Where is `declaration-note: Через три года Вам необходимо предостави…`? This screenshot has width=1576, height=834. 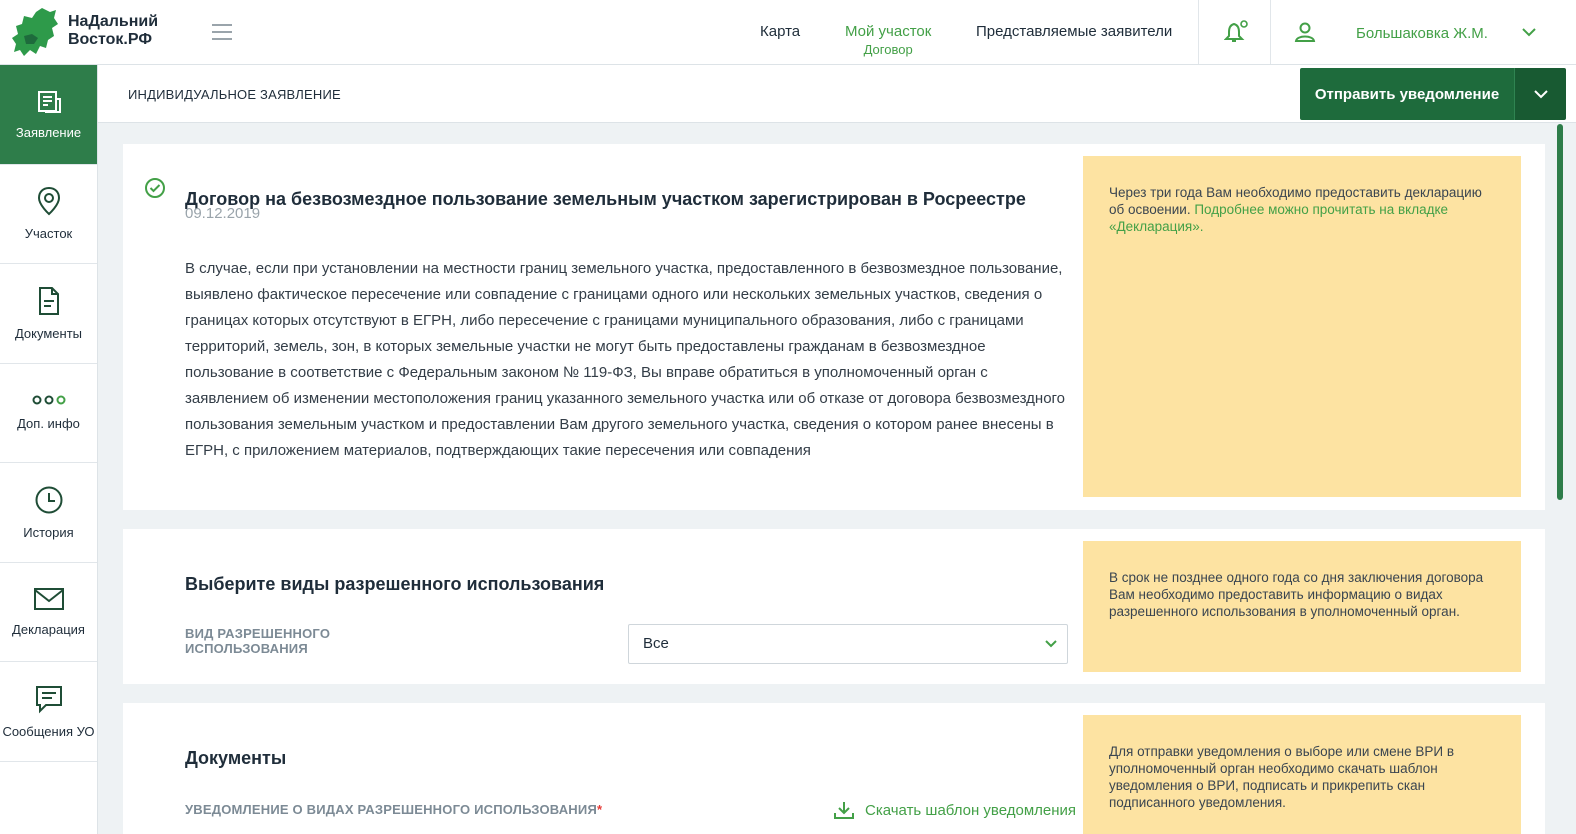
declaration-note: Через три года Вам необходимо предостави… is located at coordinates (1302, 326).